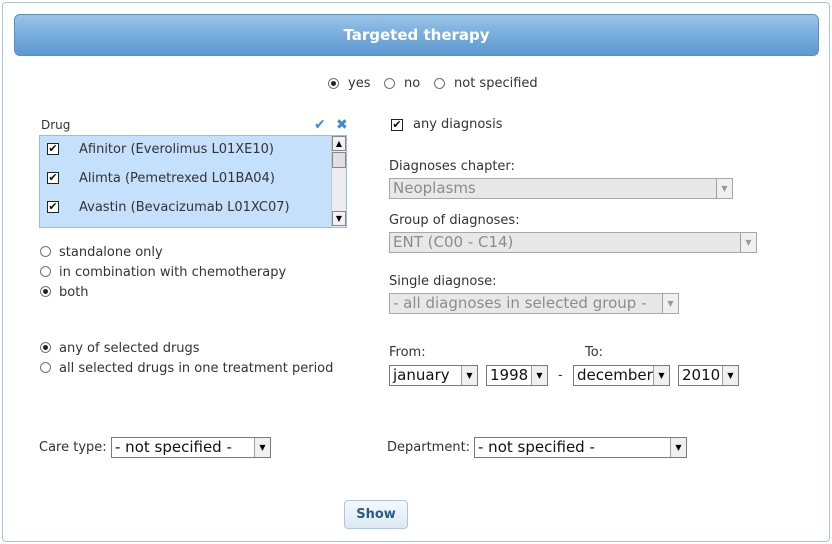  What do you see at coordinates (333, 83) in the screenshot?
I see `radio-yes` at bounding box center [333, 83].